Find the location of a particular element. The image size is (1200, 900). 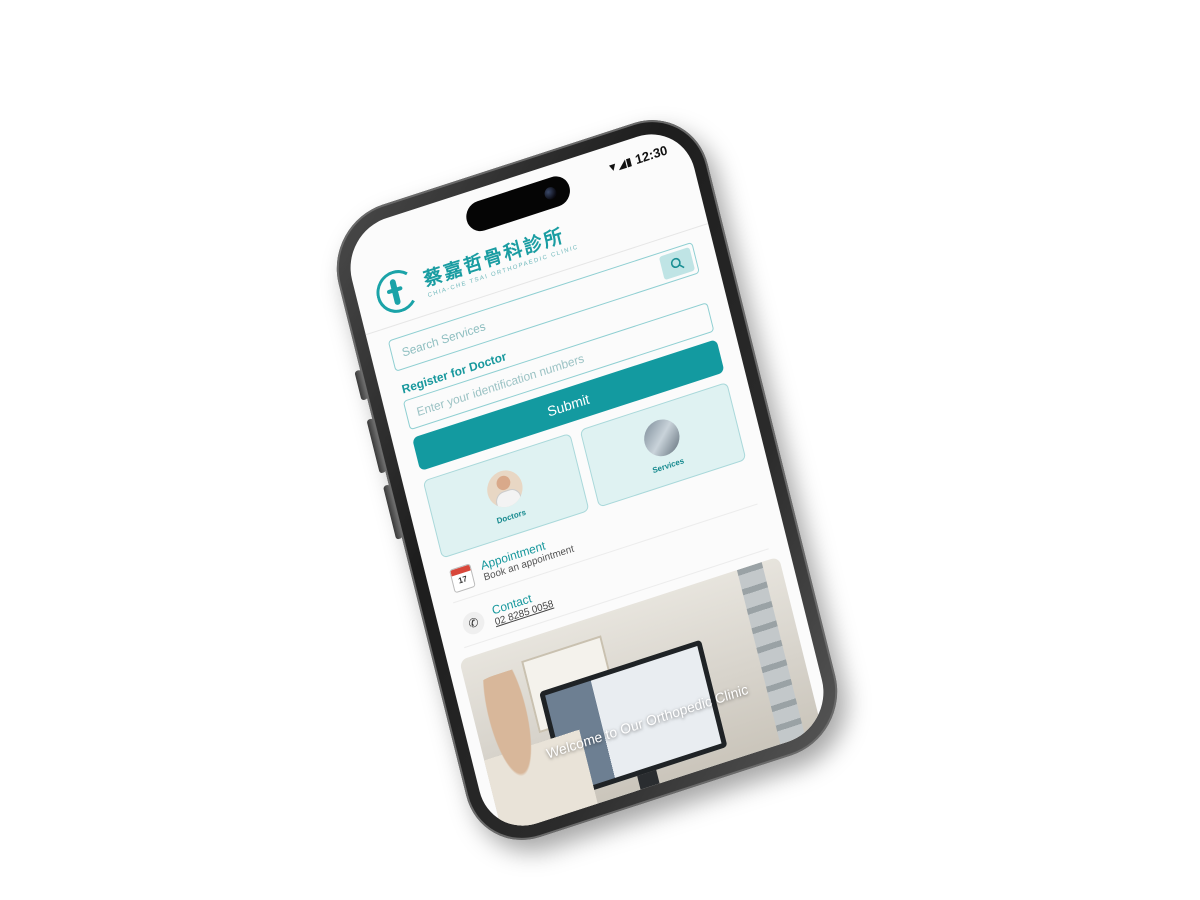

calendar-icon: 17 is located at coordinates (462, 577).